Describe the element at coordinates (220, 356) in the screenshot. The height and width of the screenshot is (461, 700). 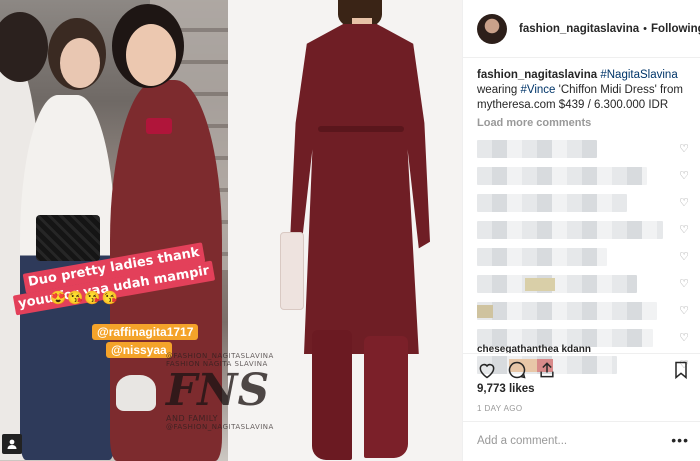
I see `watermark-line1: @FASHION_NAGITASLAVINA` at that location.